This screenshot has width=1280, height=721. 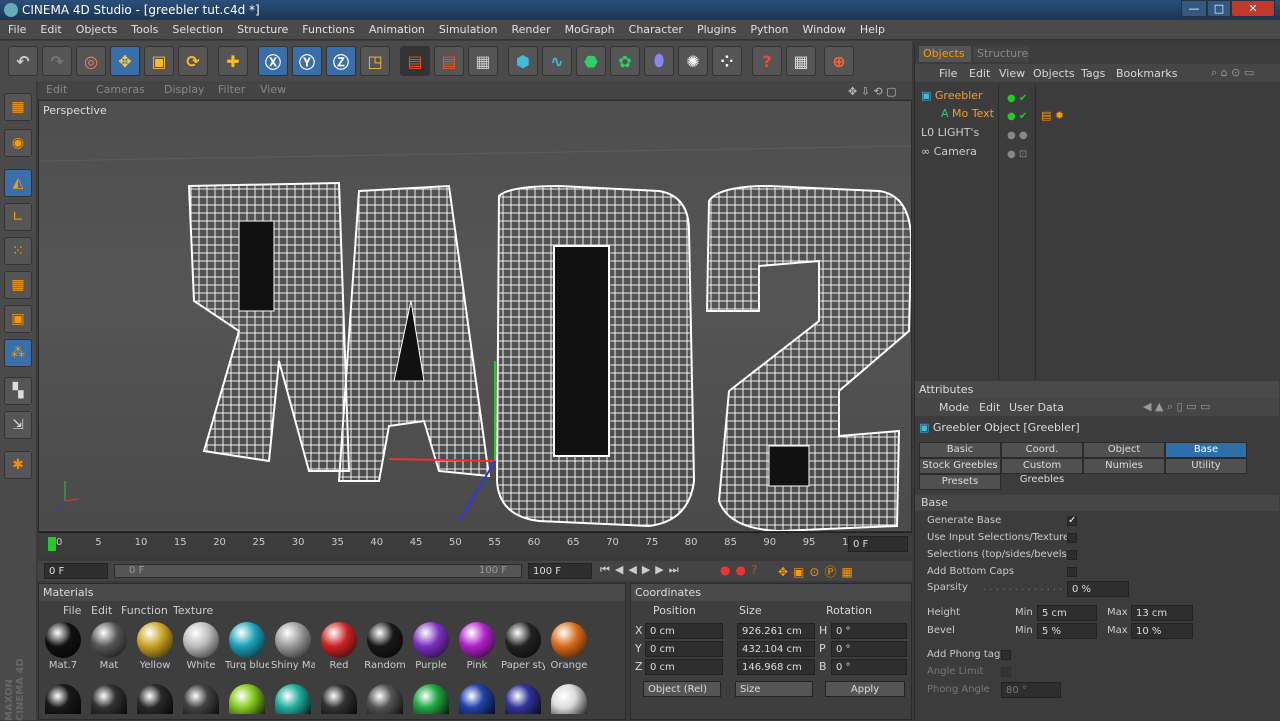 I want to click on render-settings-icon: ▦, so click(x=483, y=61).